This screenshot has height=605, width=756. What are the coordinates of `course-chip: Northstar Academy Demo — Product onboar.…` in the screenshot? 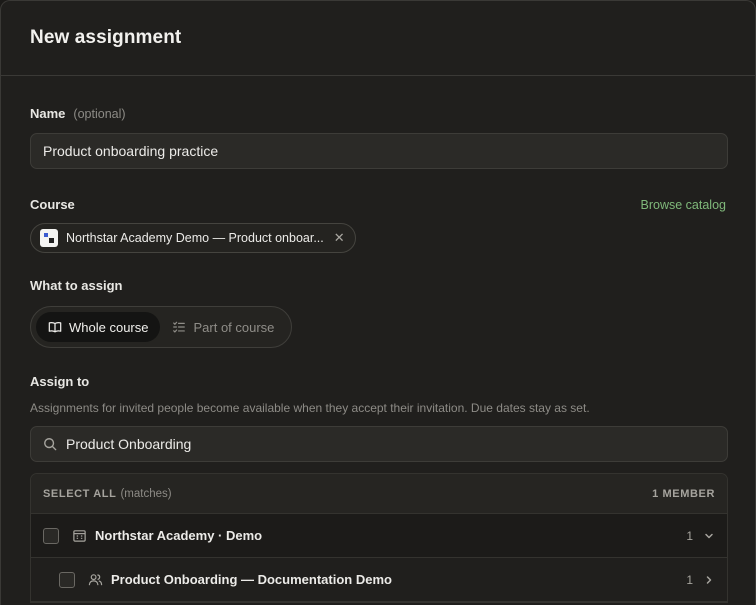 It's located at (193, 238).